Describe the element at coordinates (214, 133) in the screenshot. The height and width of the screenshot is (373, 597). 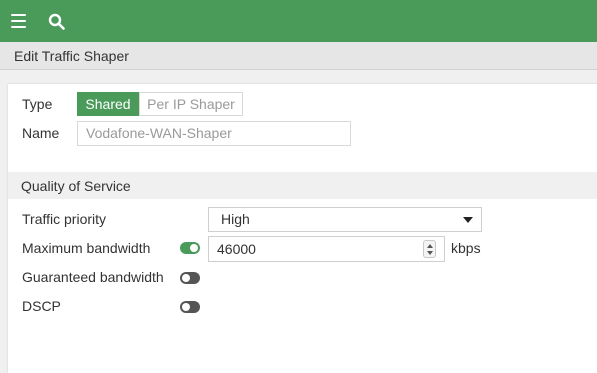
I see `name-input: Vodafone-WAN-Shaper` at that location.